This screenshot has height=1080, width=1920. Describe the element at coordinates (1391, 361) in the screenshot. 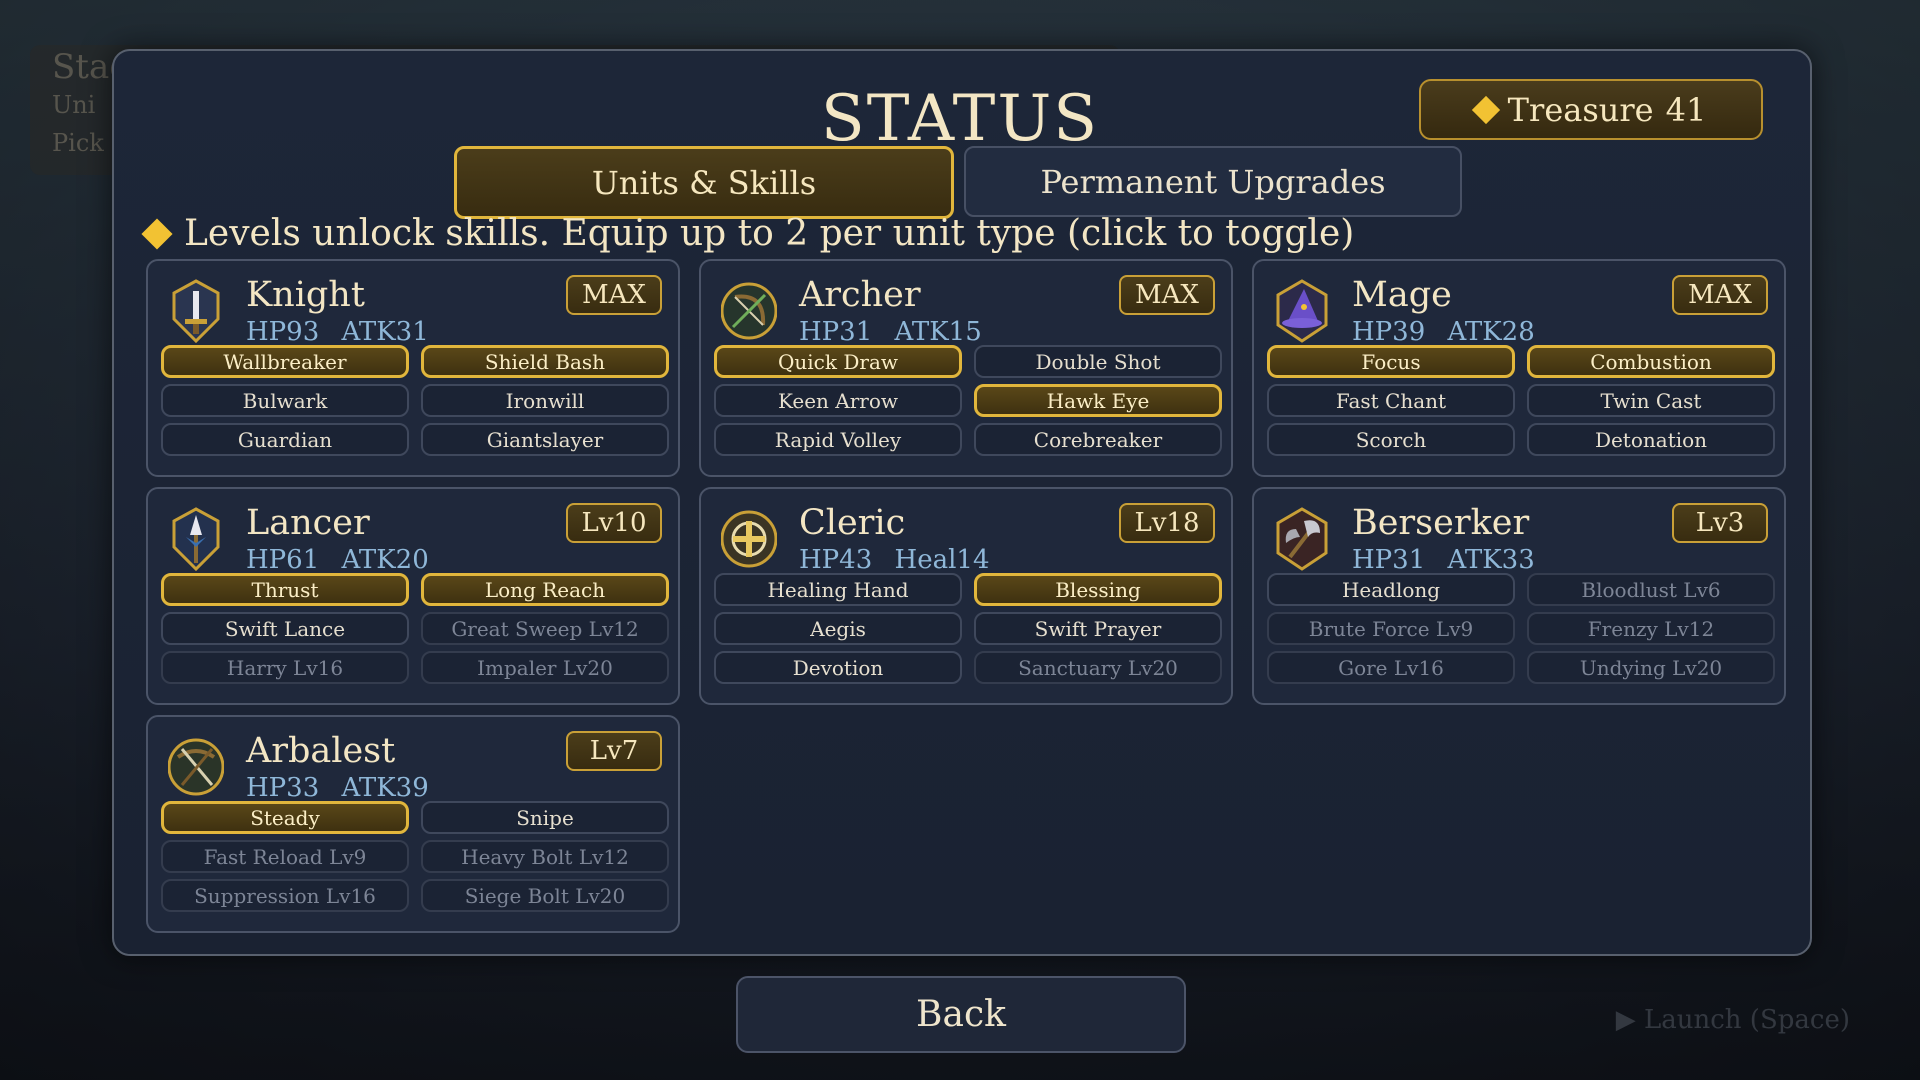

I see `skill-button-focus: Focus` at that location.